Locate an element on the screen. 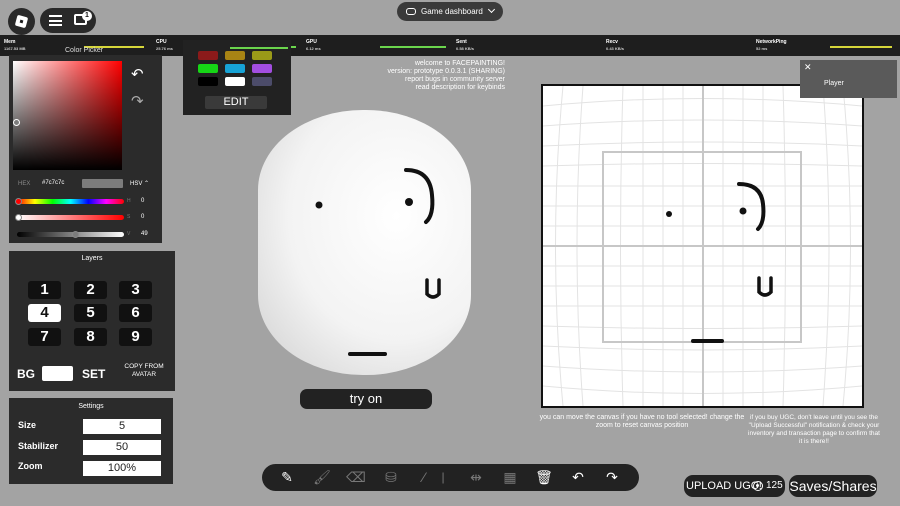 The width and height of the screenshot is (900, 506). mirror-icon: ⇹ is located at coordinates (476, 477).